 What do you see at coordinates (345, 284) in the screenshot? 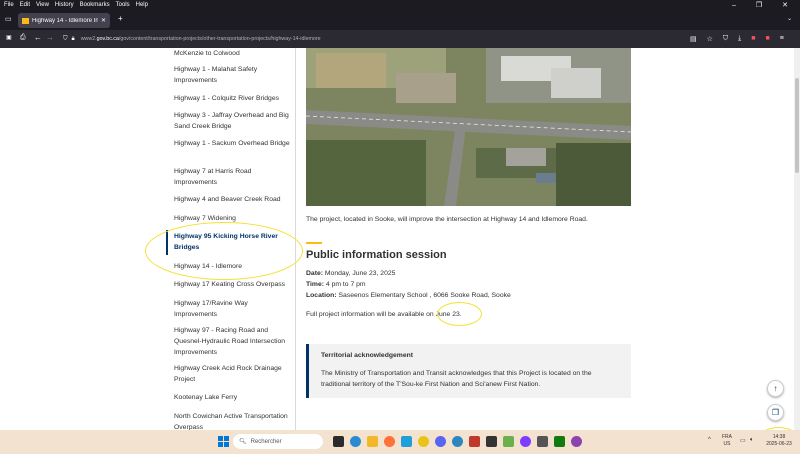
I see `time-value: 4 pm to 7 pm` at bounding box center [345, 284].